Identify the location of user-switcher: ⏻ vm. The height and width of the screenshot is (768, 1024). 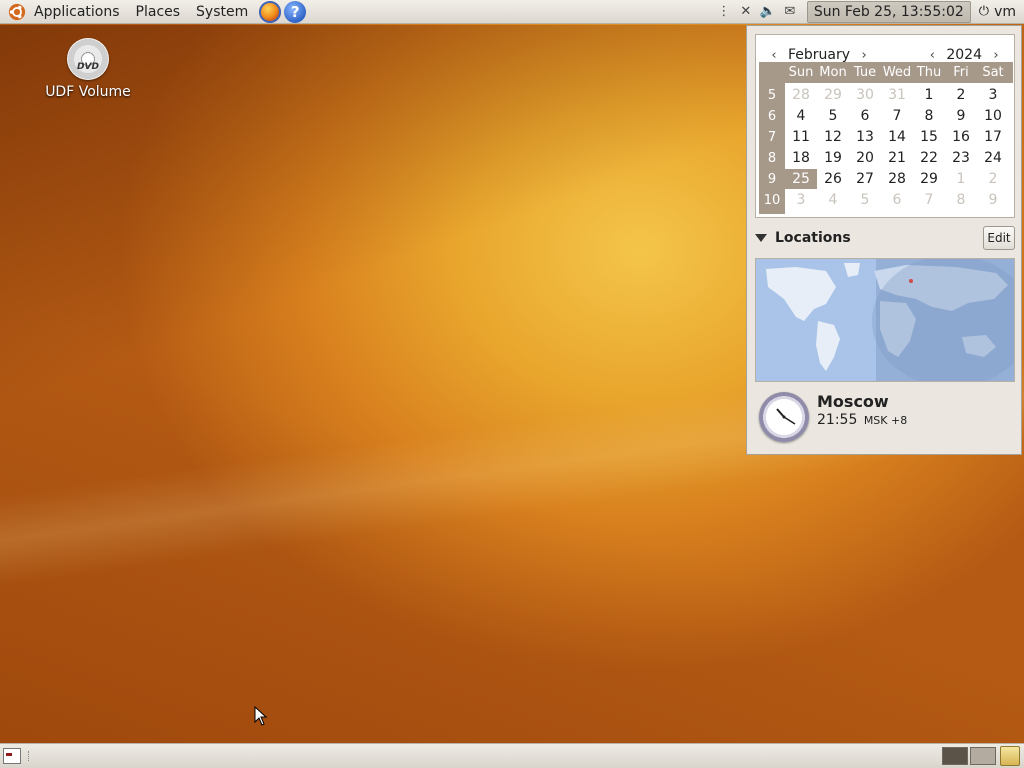
(997, 12).